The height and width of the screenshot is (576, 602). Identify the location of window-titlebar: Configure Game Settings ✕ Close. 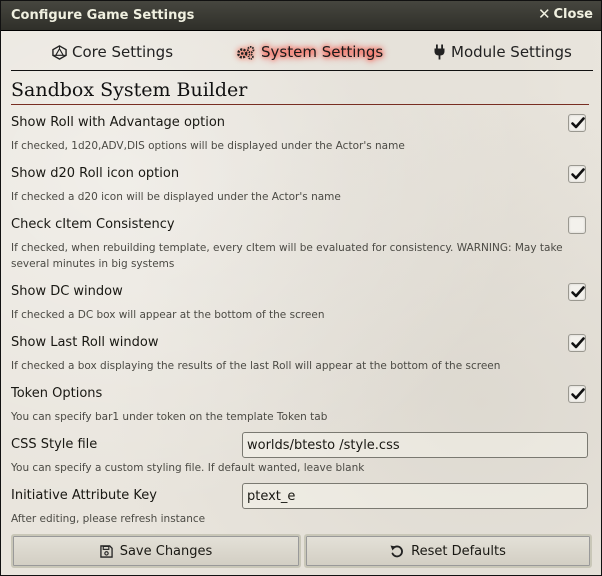
(301, 16).